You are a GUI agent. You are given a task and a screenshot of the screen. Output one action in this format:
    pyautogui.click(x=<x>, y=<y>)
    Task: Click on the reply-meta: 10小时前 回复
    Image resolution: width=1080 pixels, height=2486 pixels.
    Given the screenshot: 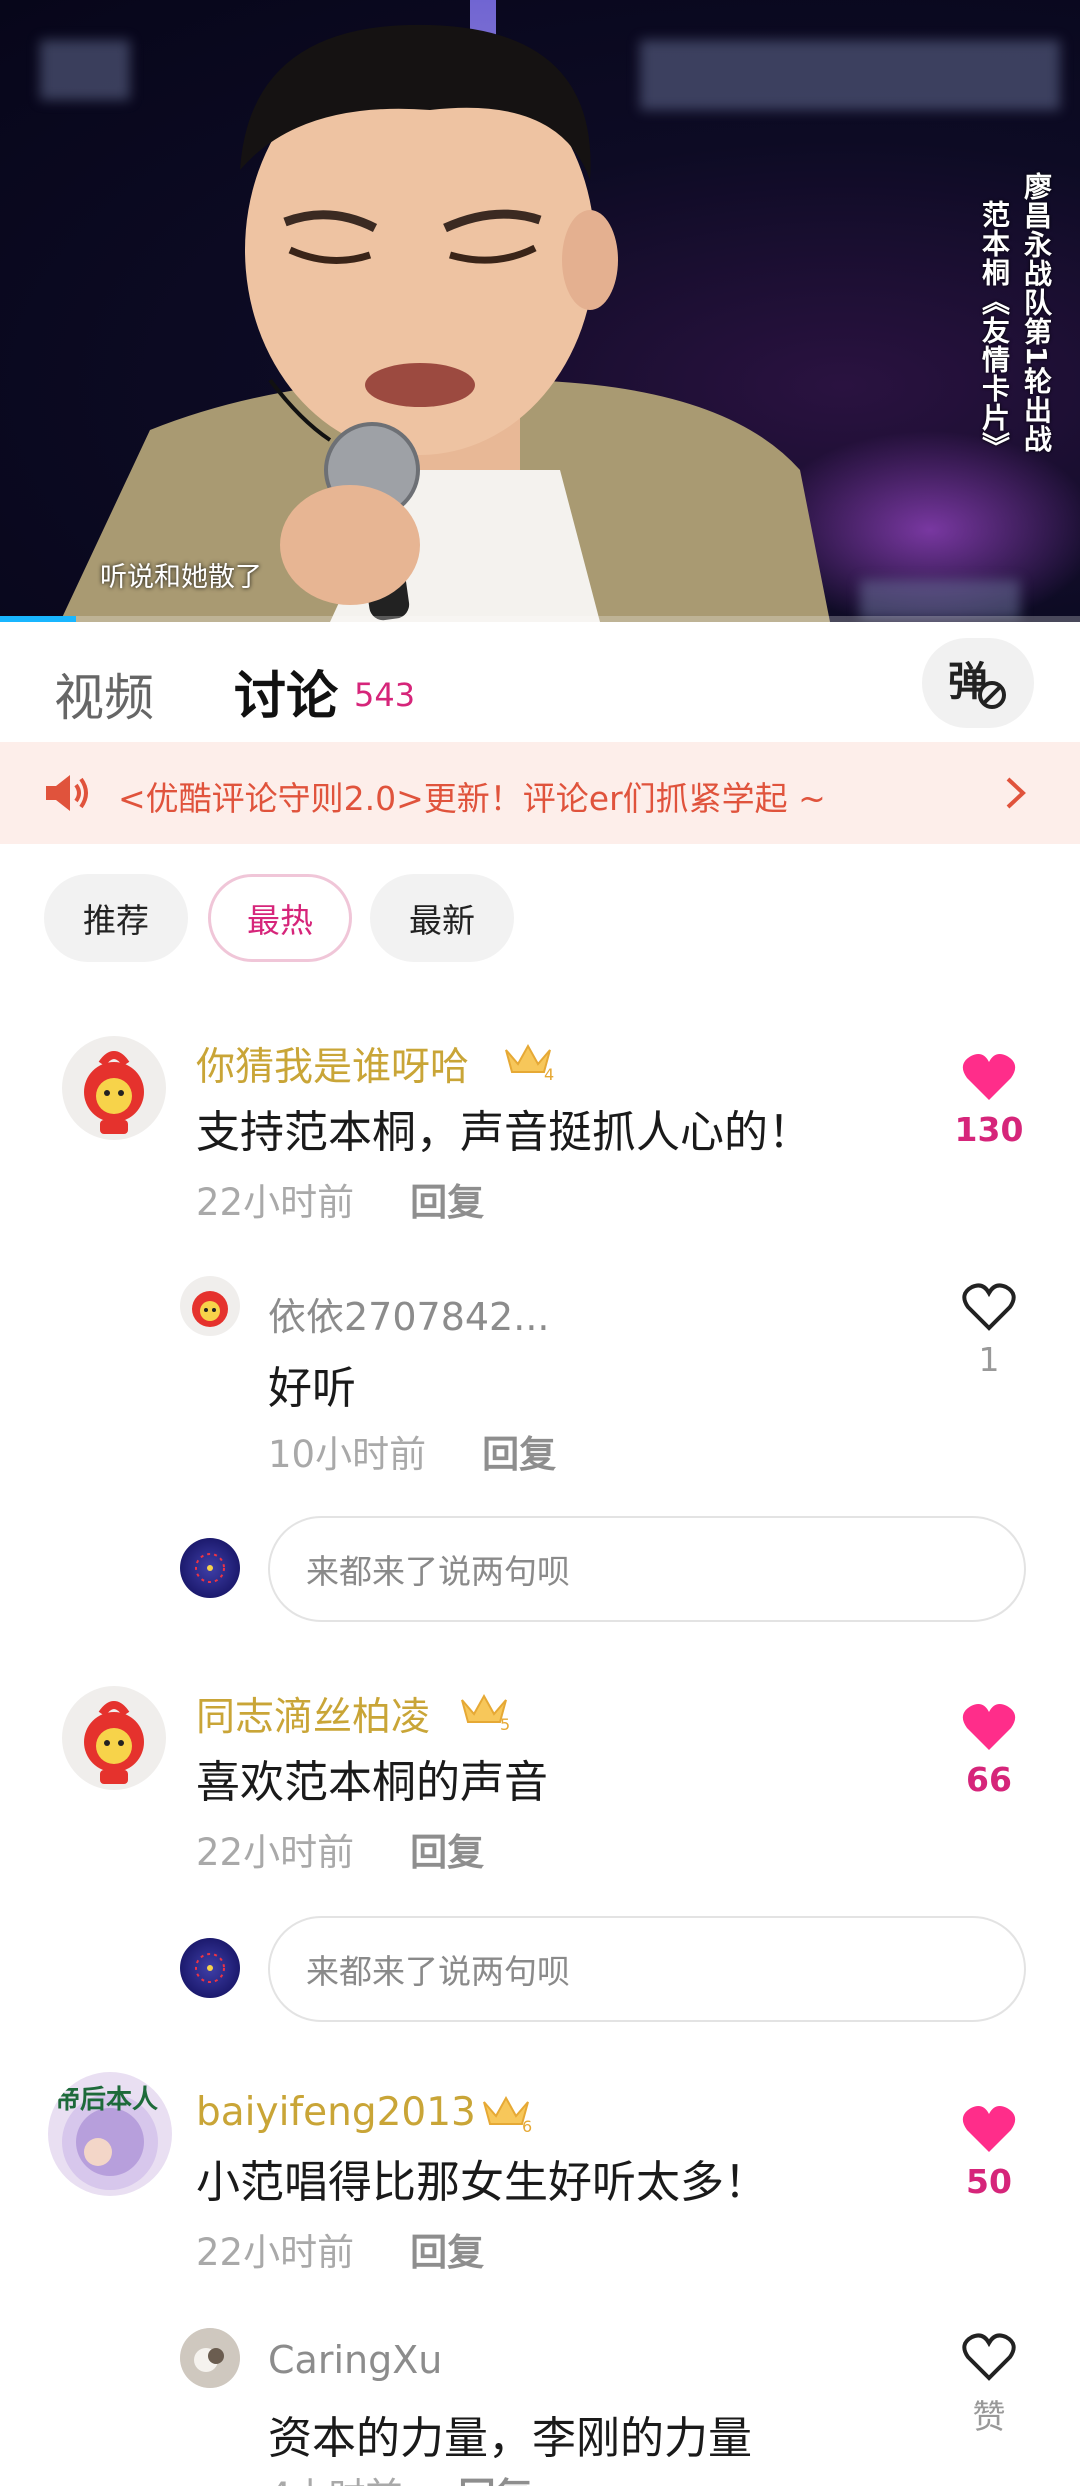 What is the action you would take?
    pyautogui.click(x=412, y=1451)
    